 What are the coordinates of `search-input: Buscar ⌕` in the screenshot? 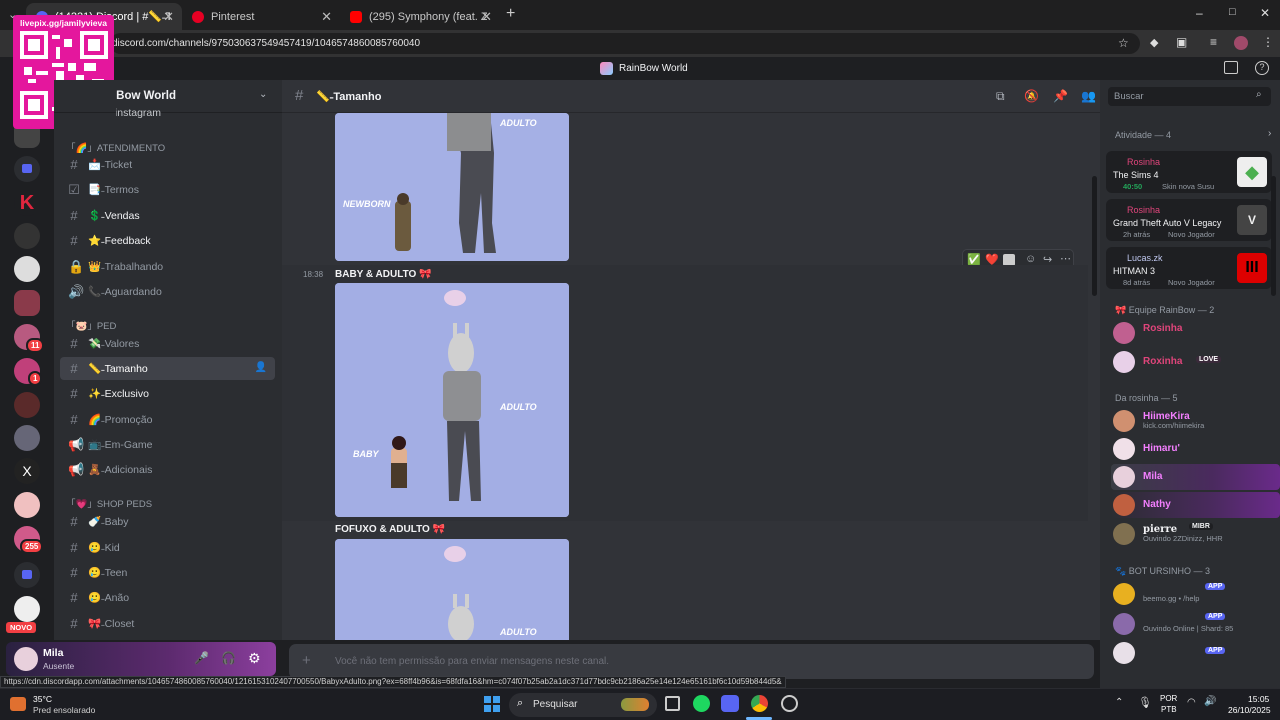 It's located at (1189, 96).